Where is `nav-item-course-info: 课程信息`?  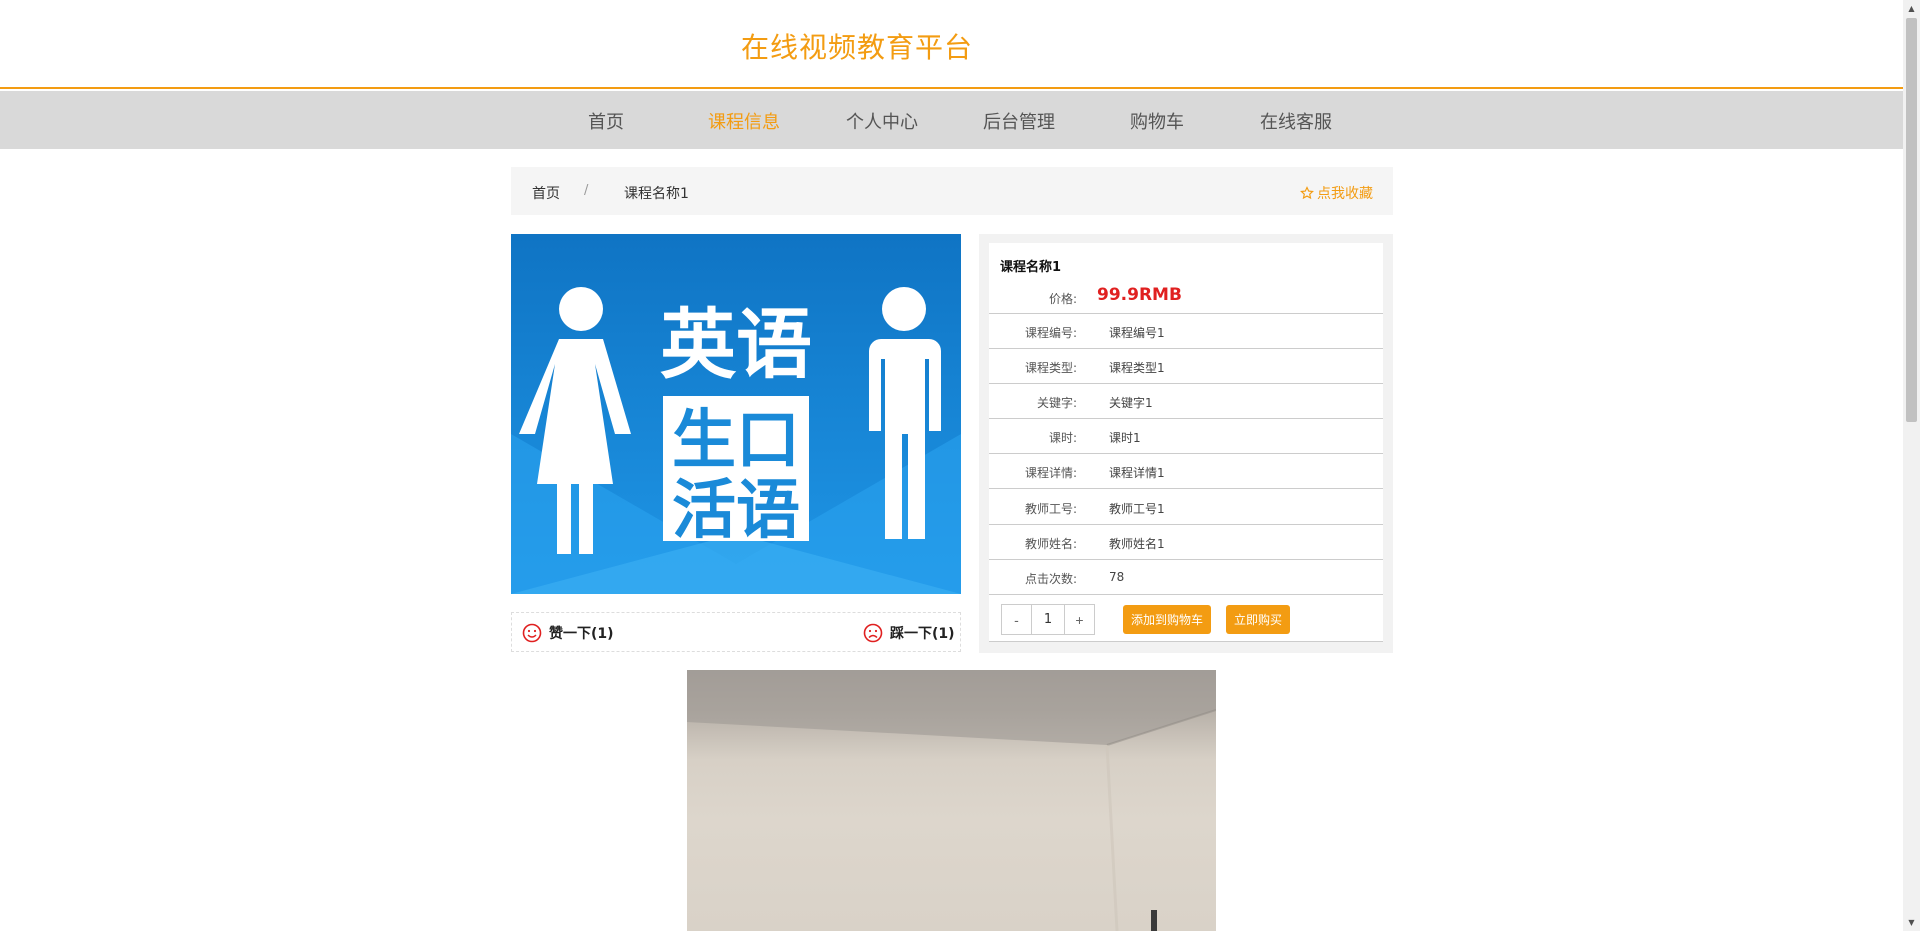
nav-item-course-info: 课程信息 is located at coordinates (744, 121).